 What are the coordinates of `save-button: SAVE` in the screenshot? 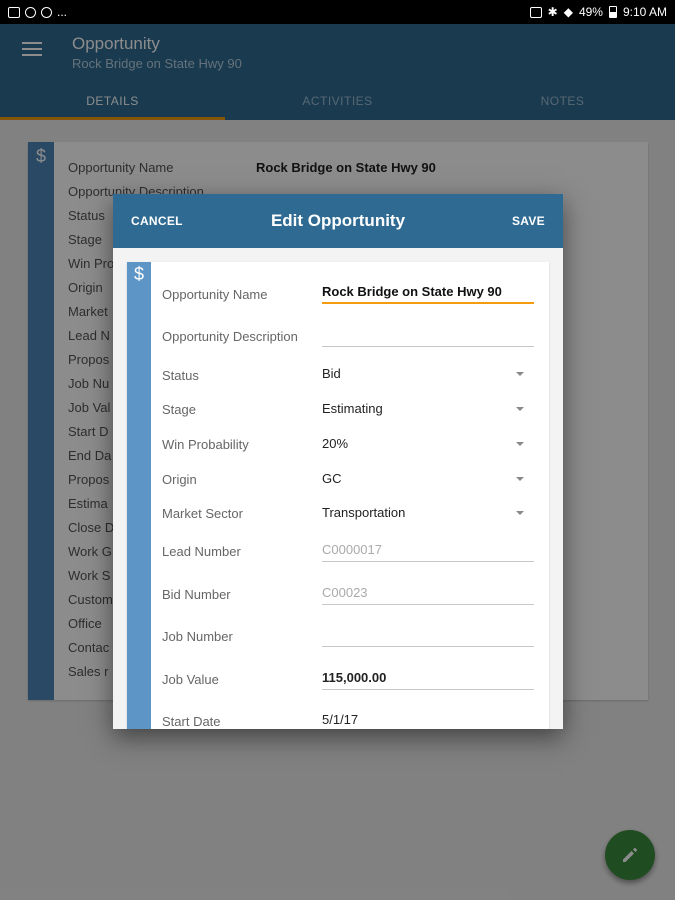 It's located at (528, 221).